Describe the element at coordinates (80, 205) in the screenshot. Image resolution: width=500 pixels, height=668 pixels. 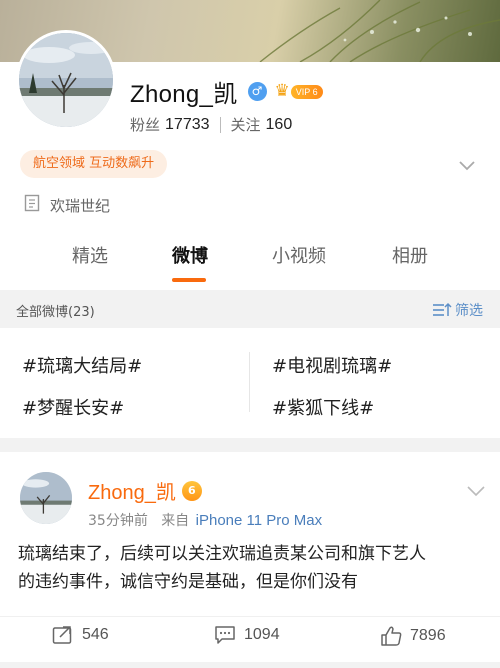
I see `company-name: 欢瑞世纪` at that location.